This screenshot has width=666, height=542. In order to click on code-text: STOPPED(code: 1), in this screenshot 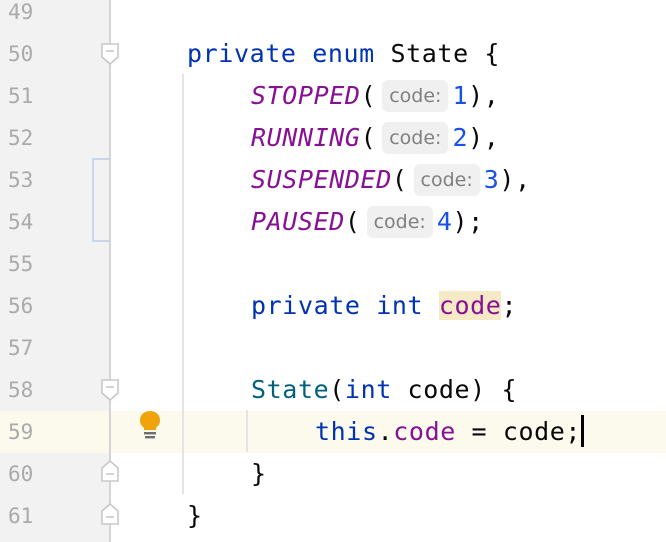, I will do `click(375, 96)`.